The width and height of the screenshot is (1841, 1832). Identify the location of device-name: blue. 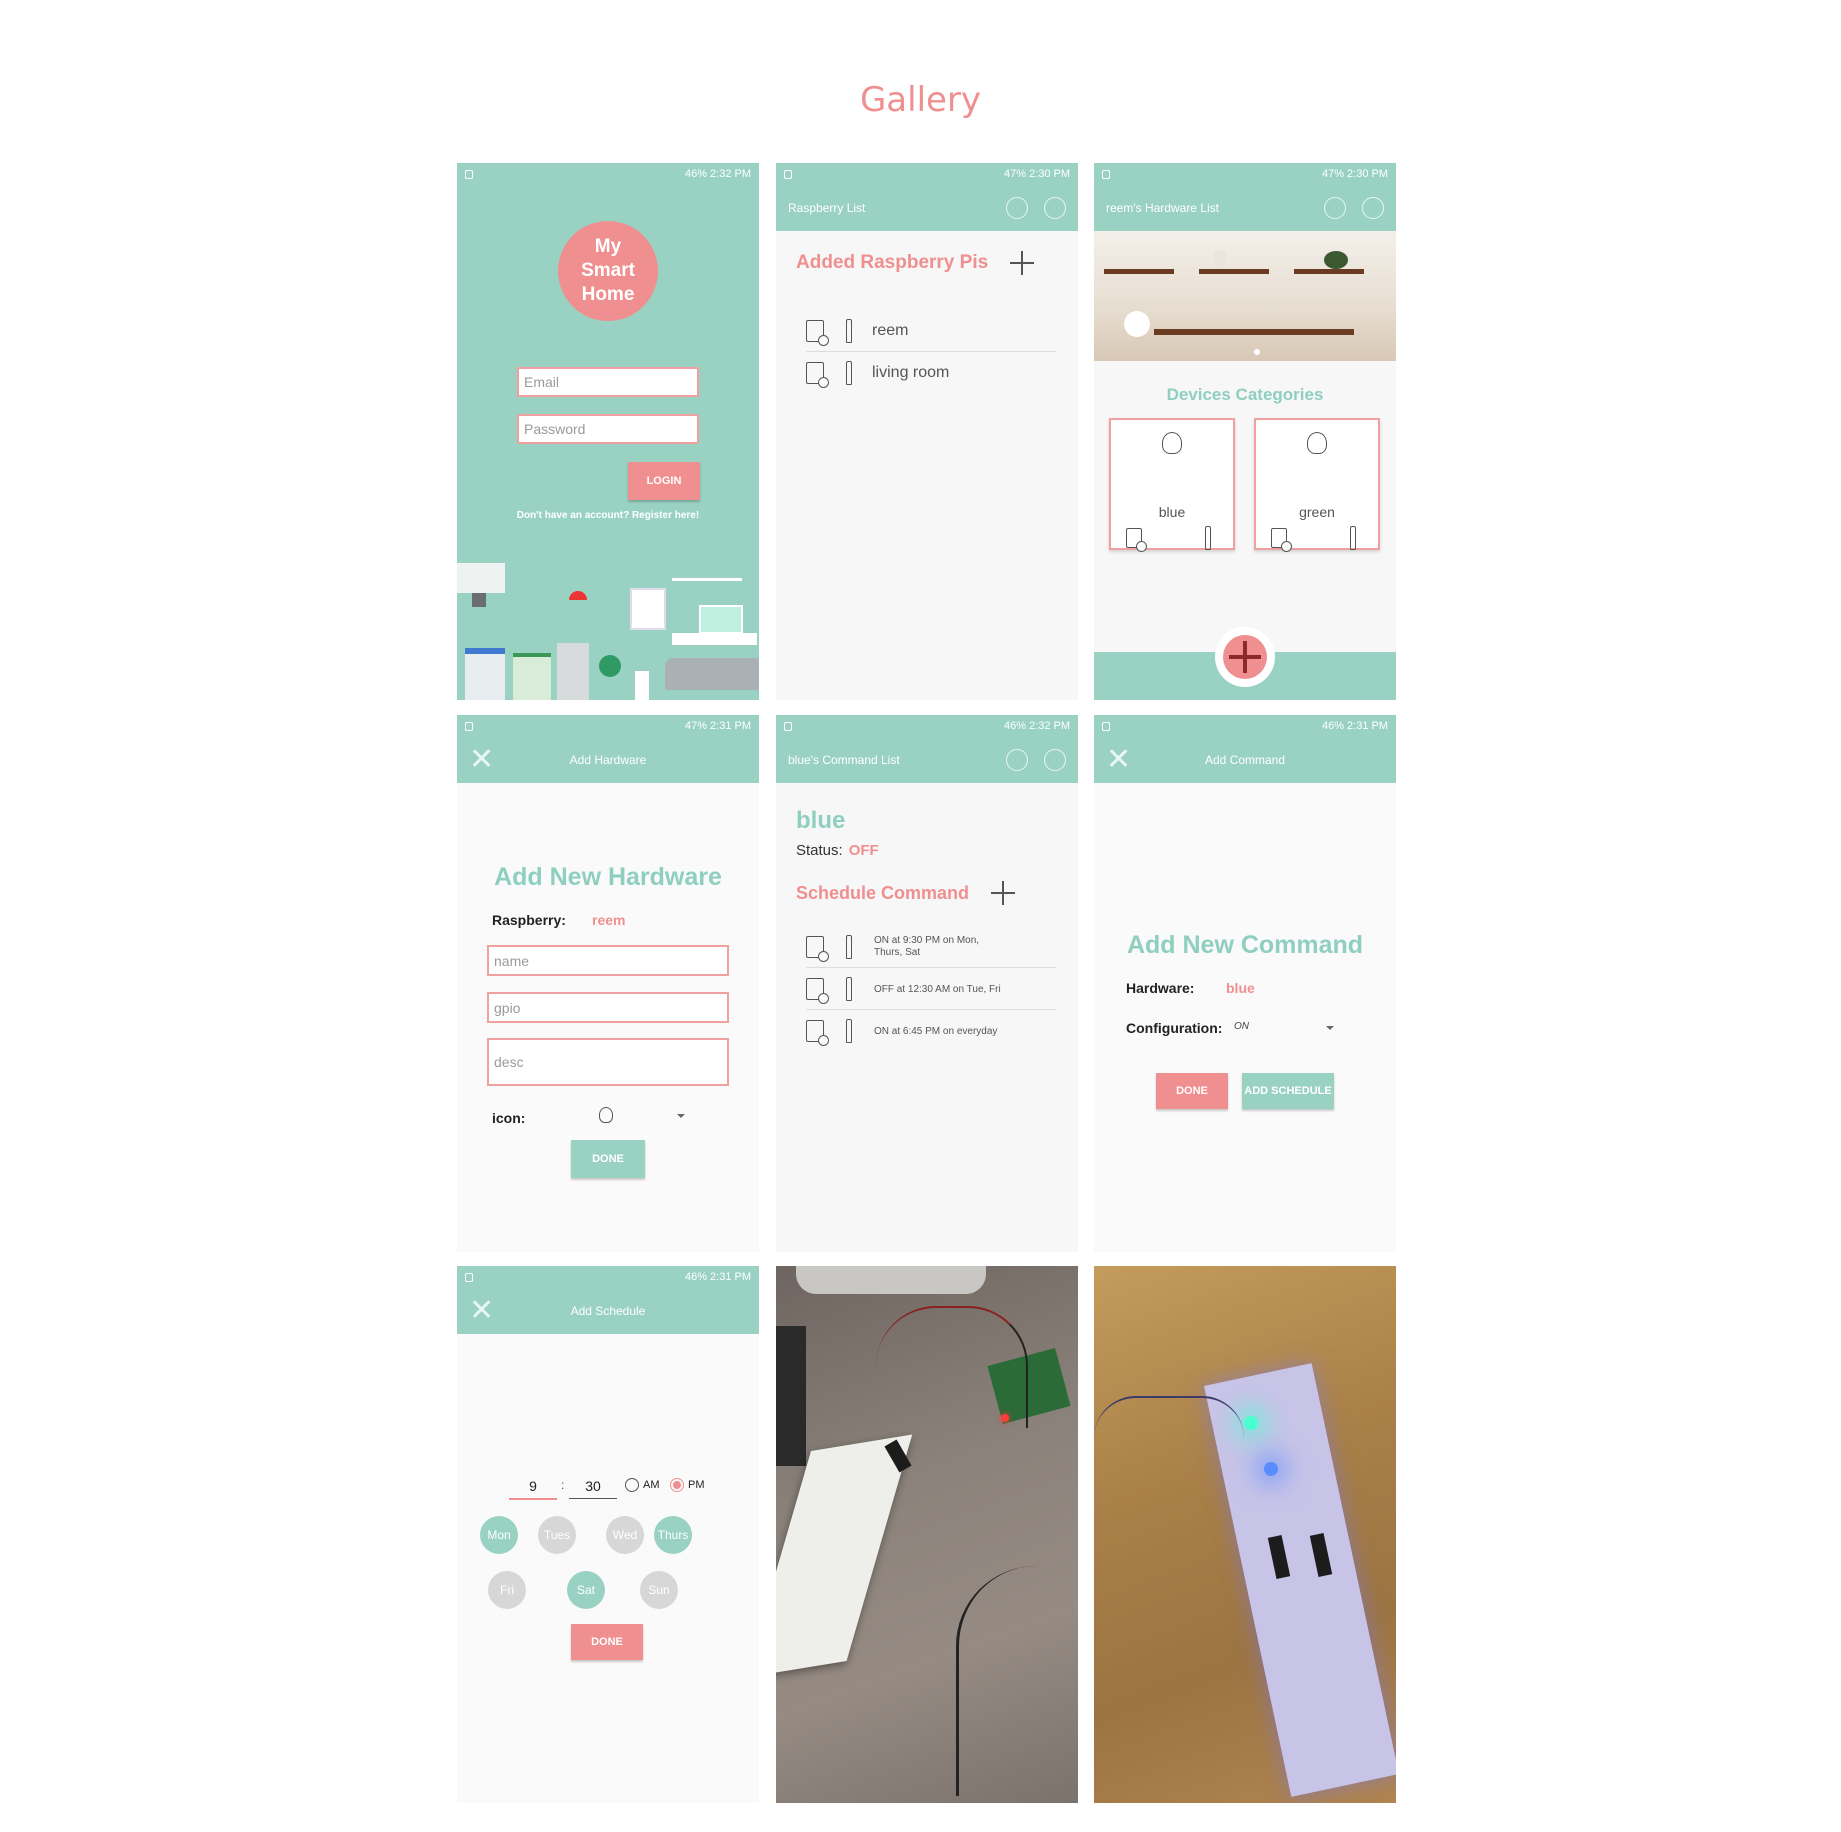
(821, 820).